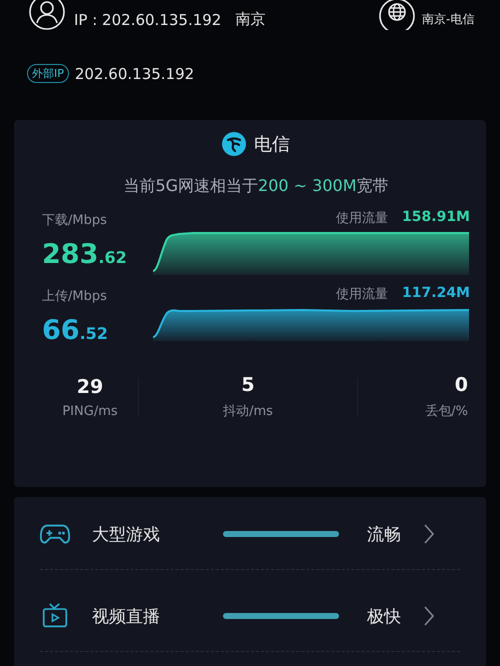 This screenshot has width=500, height=666. Describe the element at coordinates (90, 387) in the screenshot. I see `stat-value: 29` at that location.